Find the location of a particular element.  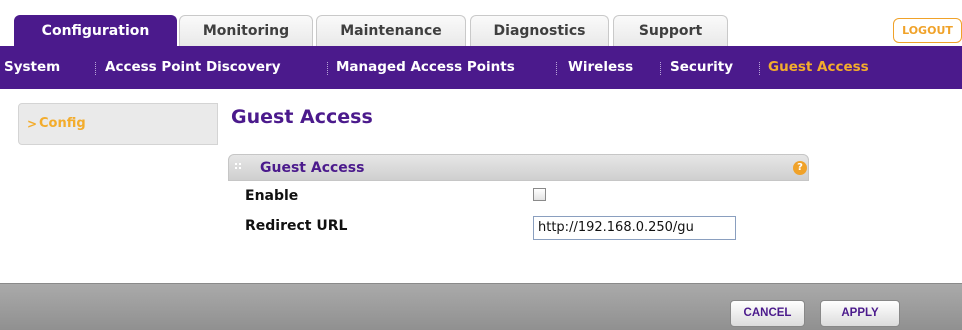

tab-diagnostics: Diagnostics is located at coordinates (539, 30).